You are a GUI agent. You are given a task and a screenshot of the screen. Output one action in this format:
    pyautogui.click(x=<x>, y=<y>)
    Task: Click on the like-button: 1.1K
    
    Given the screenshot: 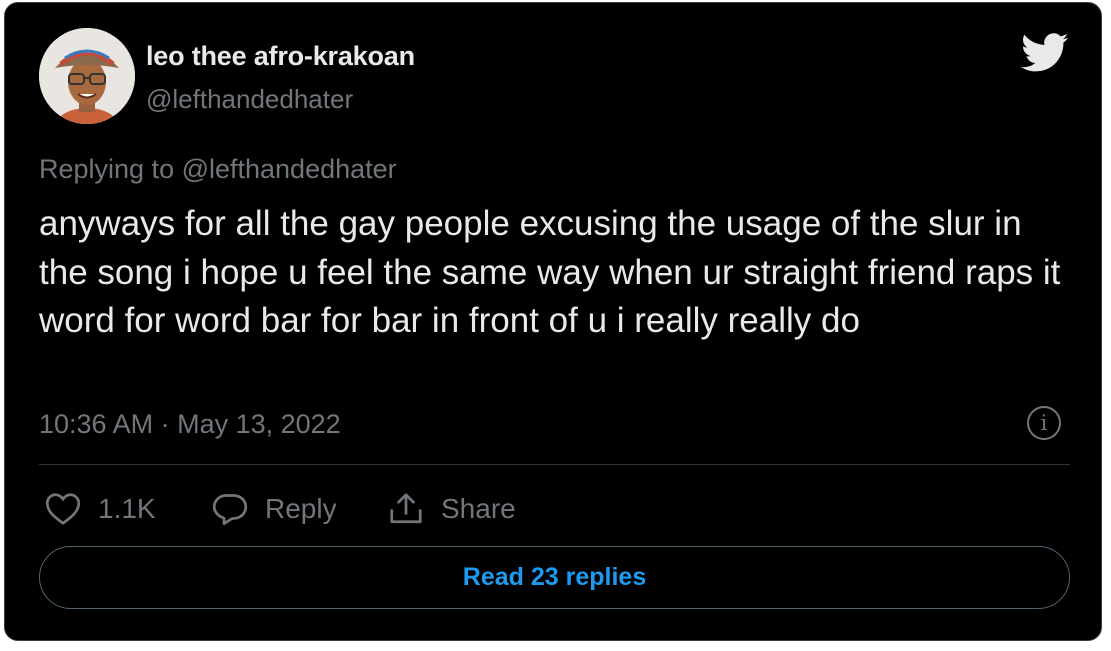 What is the action you would take?
    pyautogui.click(x=100, y=509)
    